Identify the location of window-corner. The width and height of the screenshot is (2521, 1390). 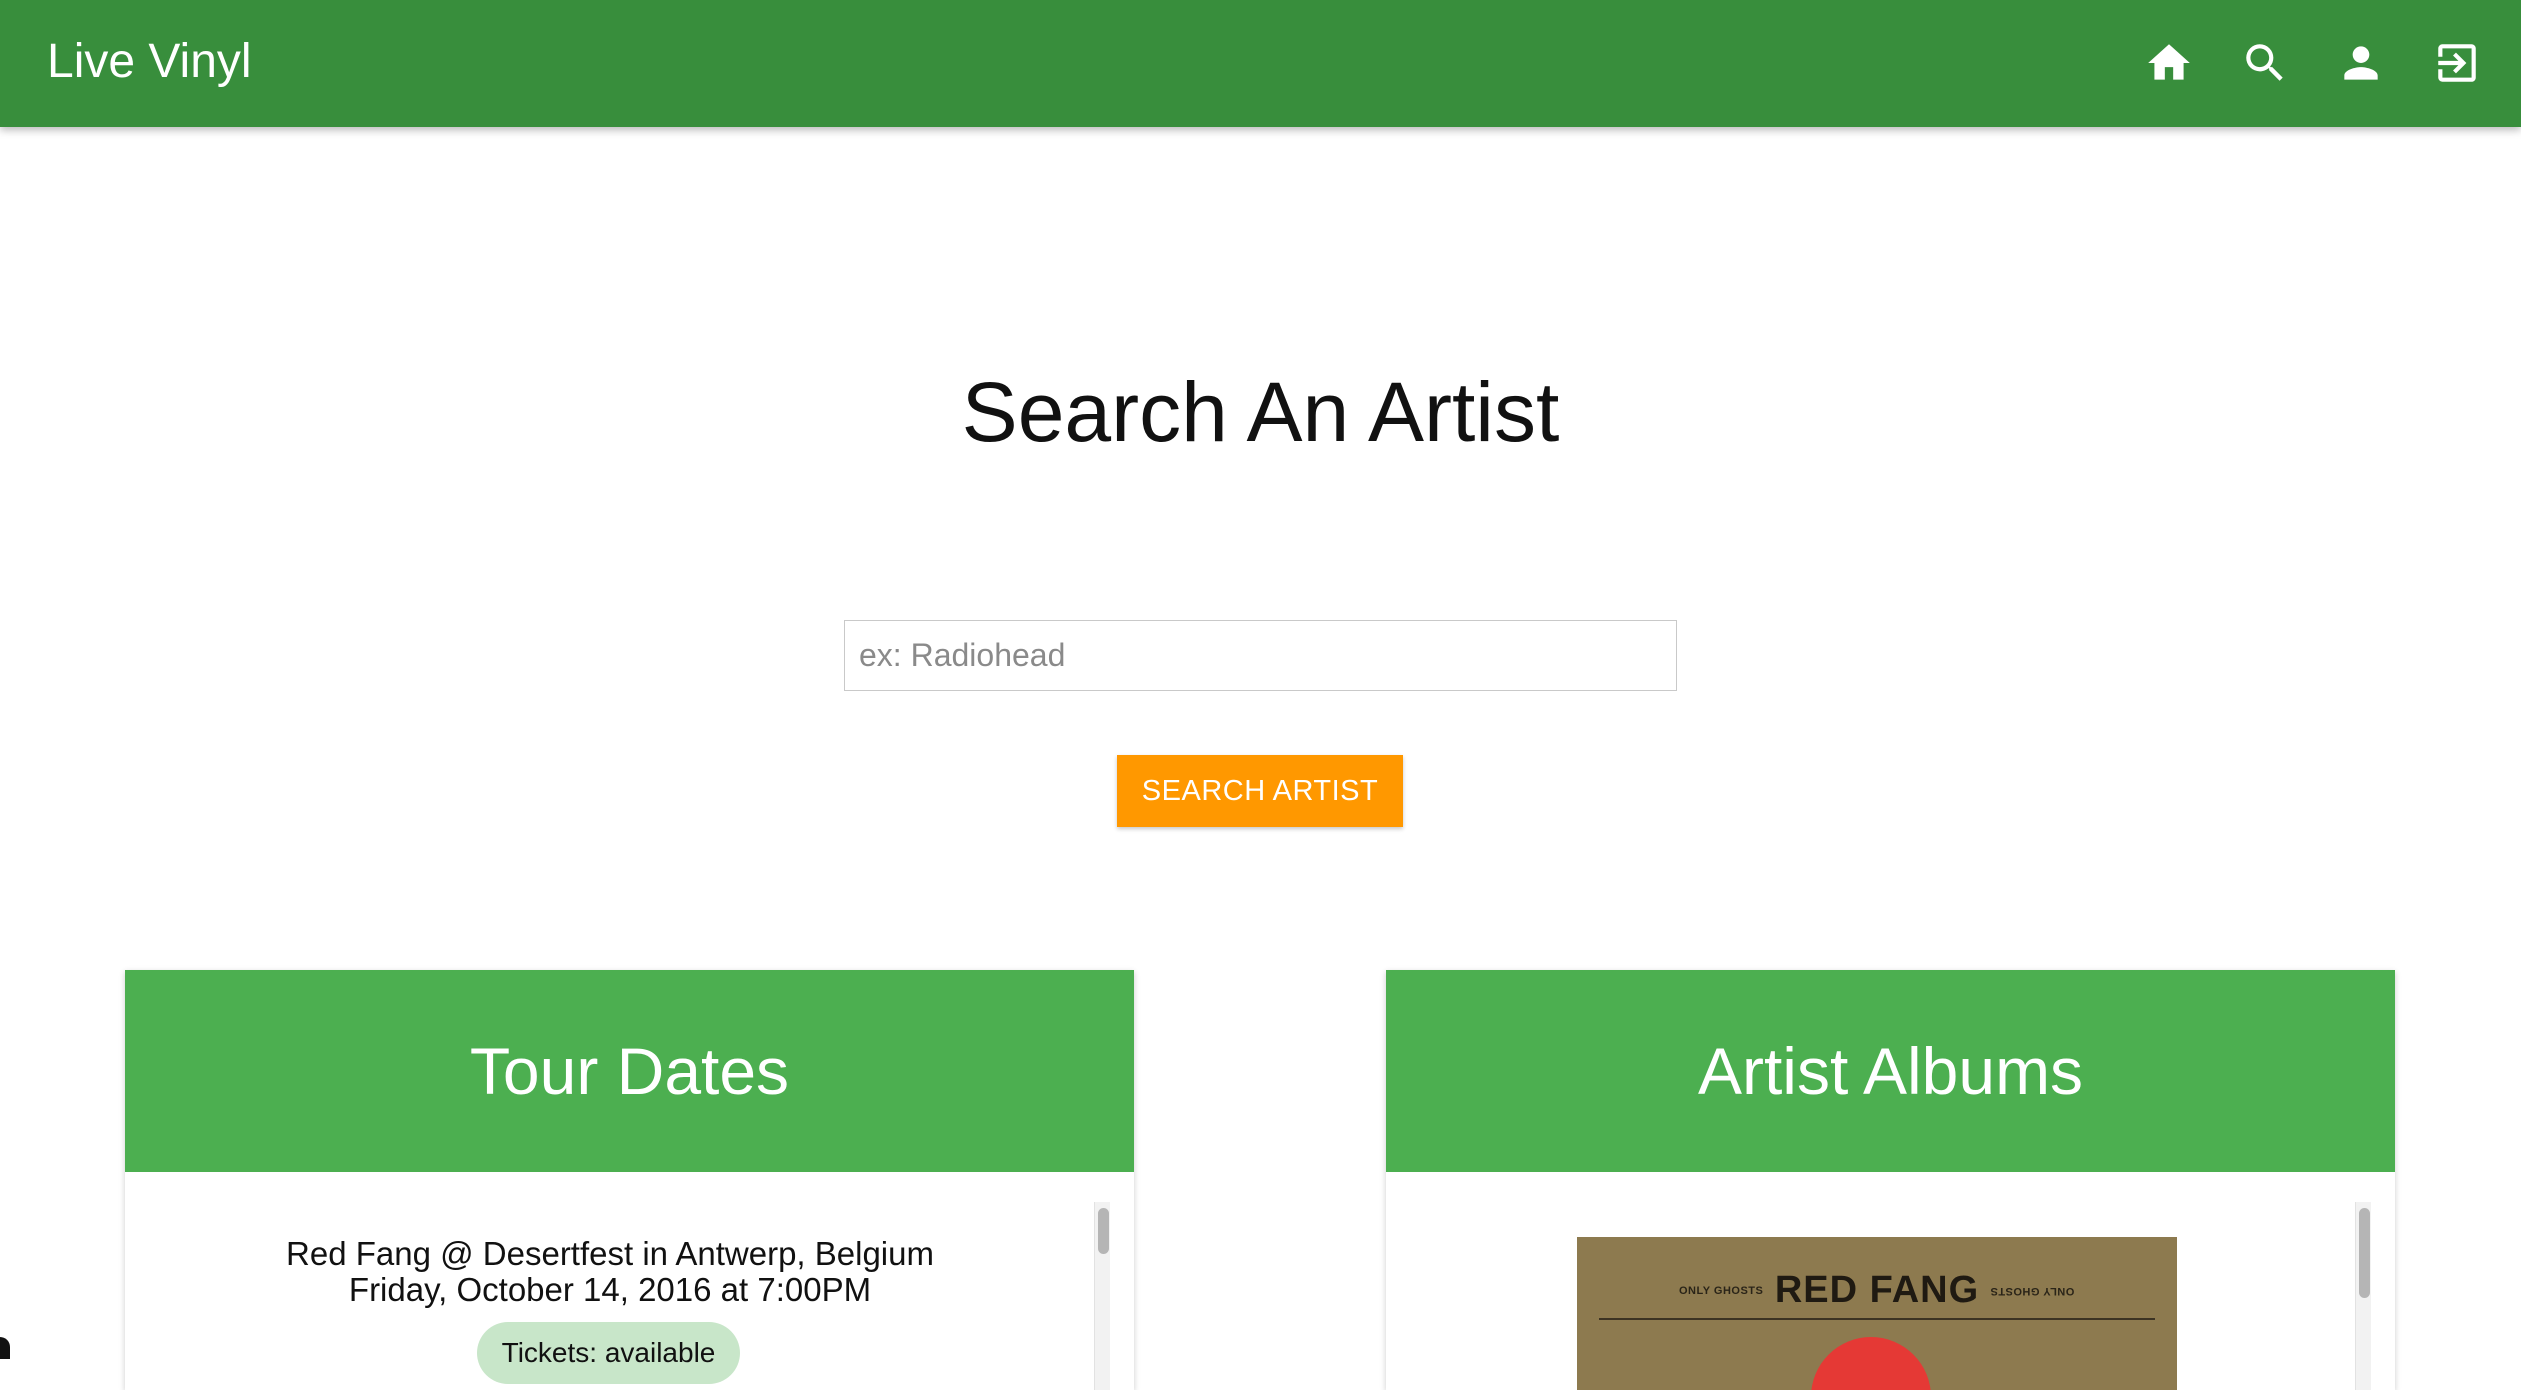
(5, 1348).